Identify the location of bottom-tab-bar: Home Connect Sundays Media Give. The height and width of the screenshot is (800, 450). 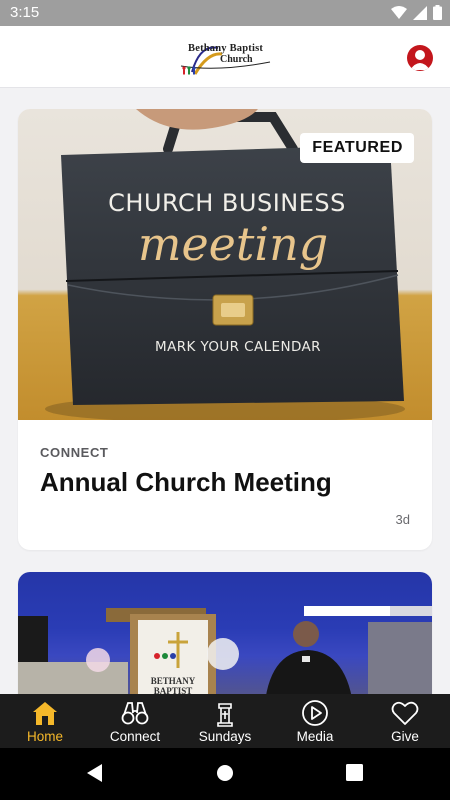
(225, 721).